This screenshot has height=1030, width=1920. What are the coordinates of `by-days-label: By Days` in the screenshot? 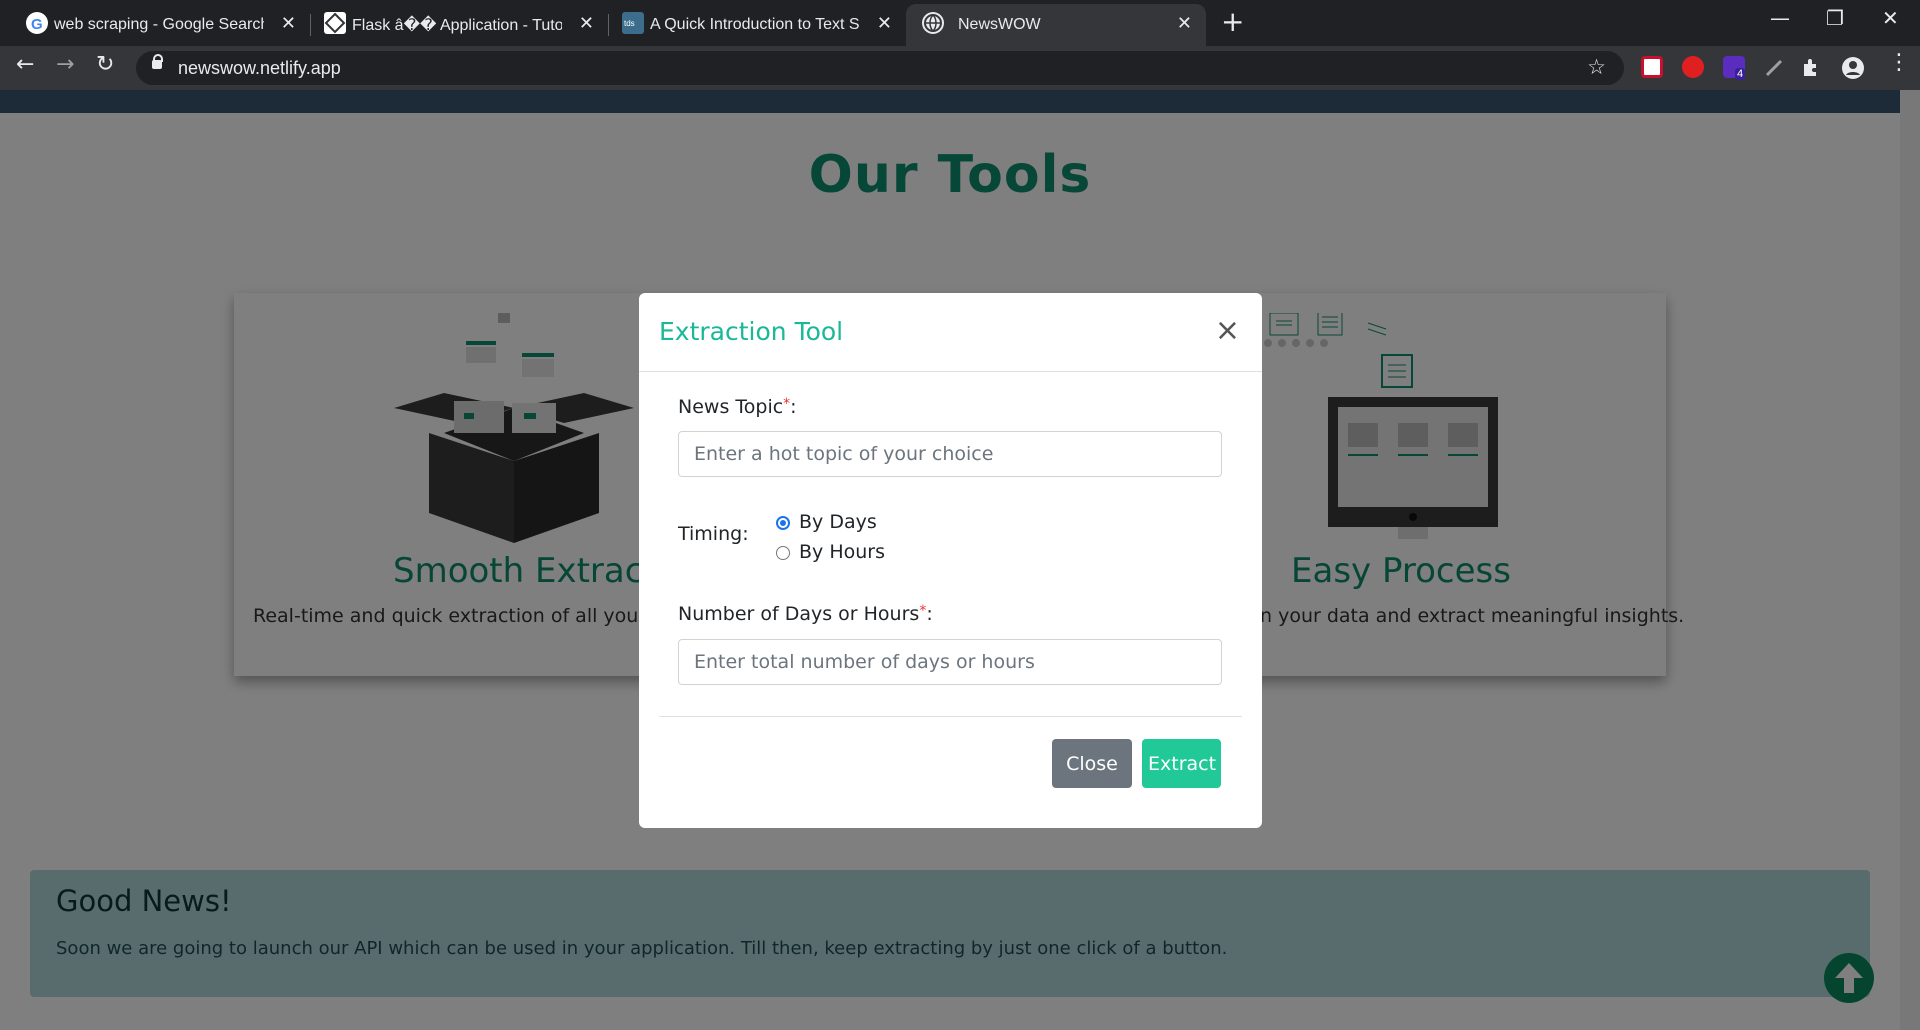 It's located at (838, 522).